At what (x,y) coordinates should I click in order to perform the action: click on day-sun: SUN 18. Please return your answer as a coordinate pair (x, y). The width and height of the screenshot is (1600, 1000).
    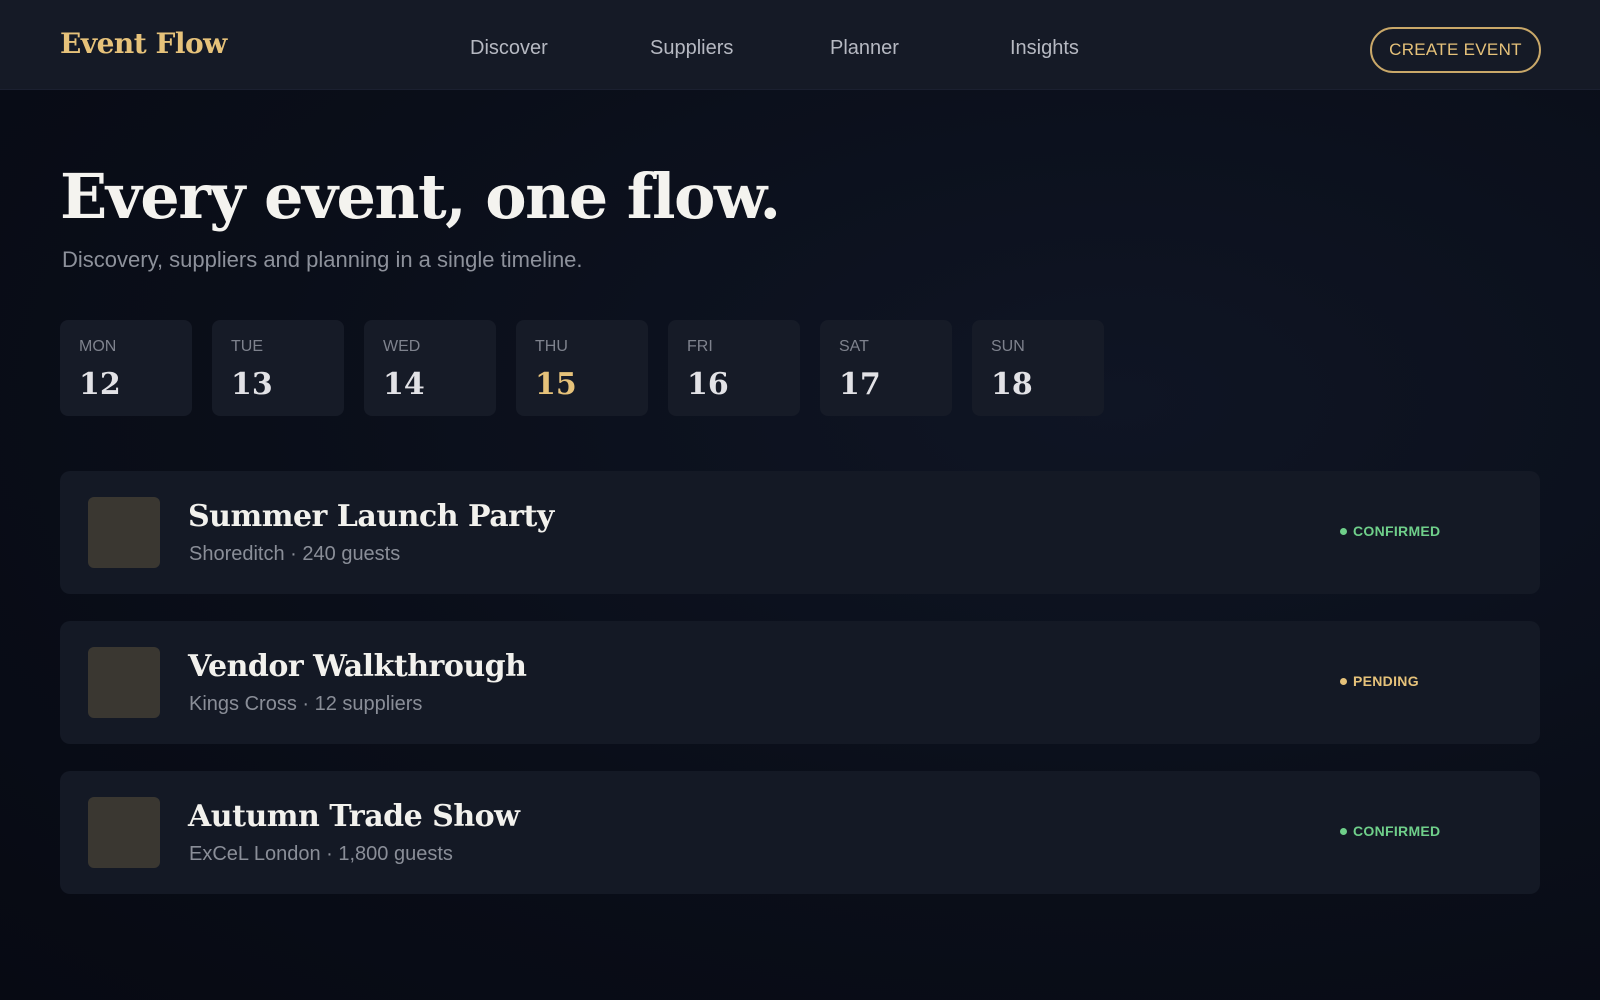
    Looking at the image, I should click on (1038, 368).